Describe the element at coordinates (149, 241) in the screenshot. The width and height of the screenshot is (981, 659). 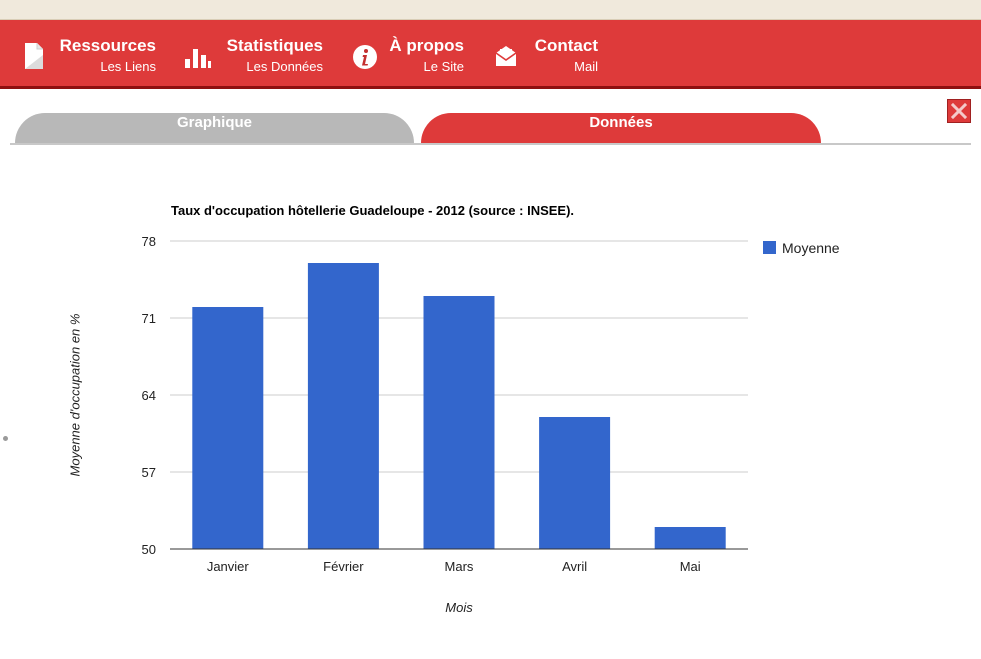
I see `y-tick-label: 78` at that location.